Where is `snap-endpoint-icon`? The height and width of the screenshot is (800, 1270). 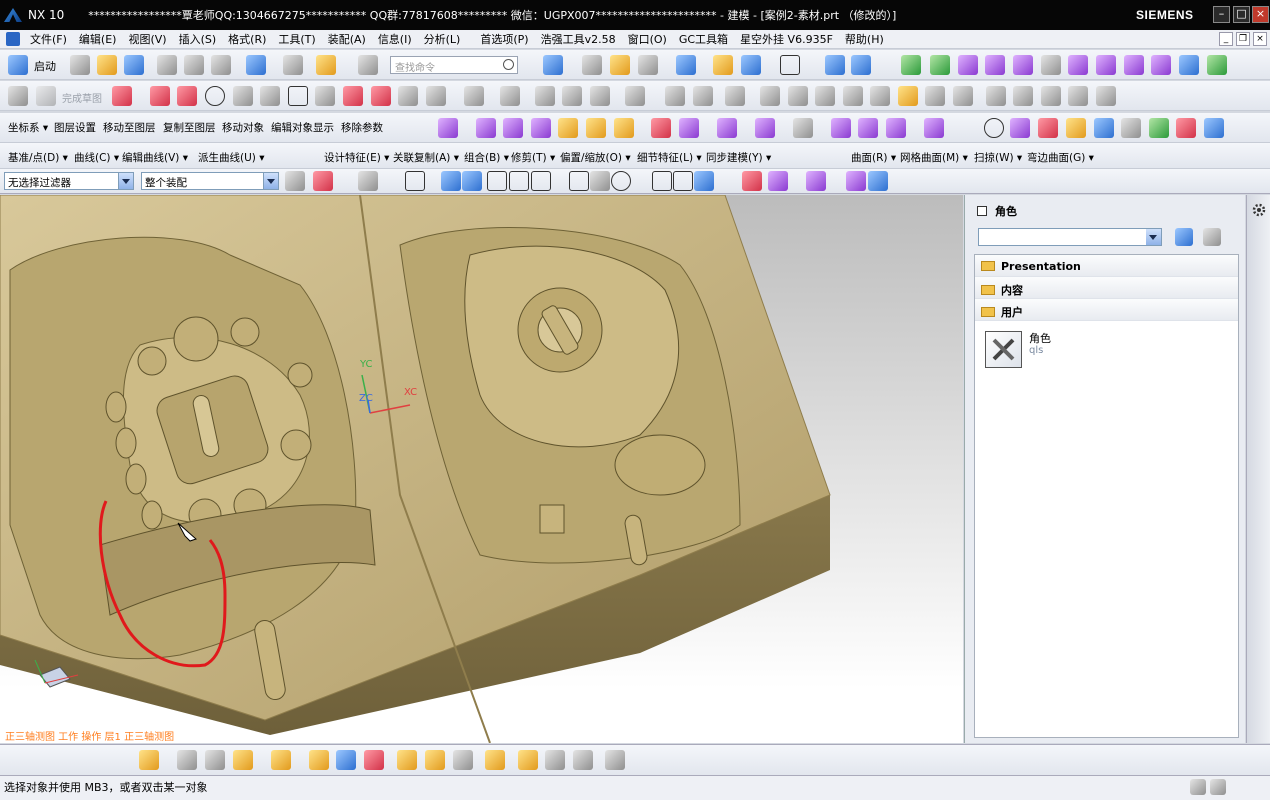
snap-endpoint-icon is located at coordinates (497, 181).